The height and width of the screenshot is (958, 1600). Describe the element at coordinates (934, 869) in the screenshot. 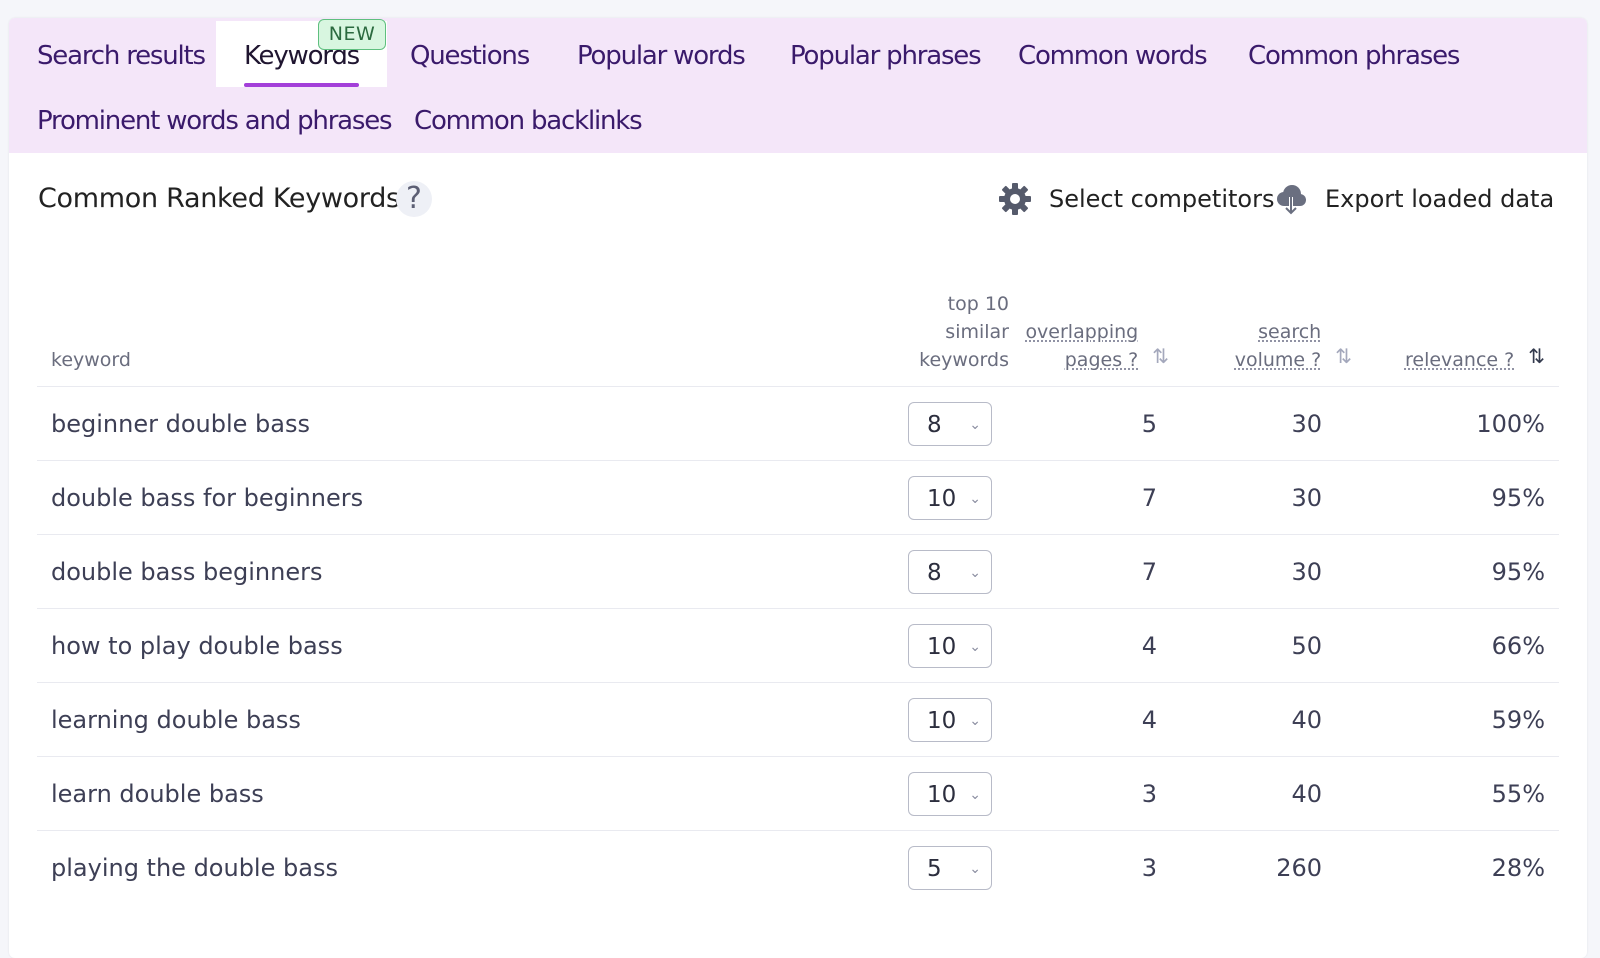

I see `select-value: 5` at that location.